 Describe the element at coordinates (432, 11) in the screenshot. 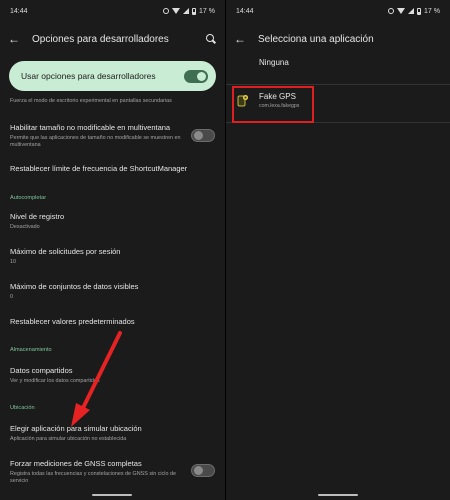

I see `battery-percent: 17 %` at that location.